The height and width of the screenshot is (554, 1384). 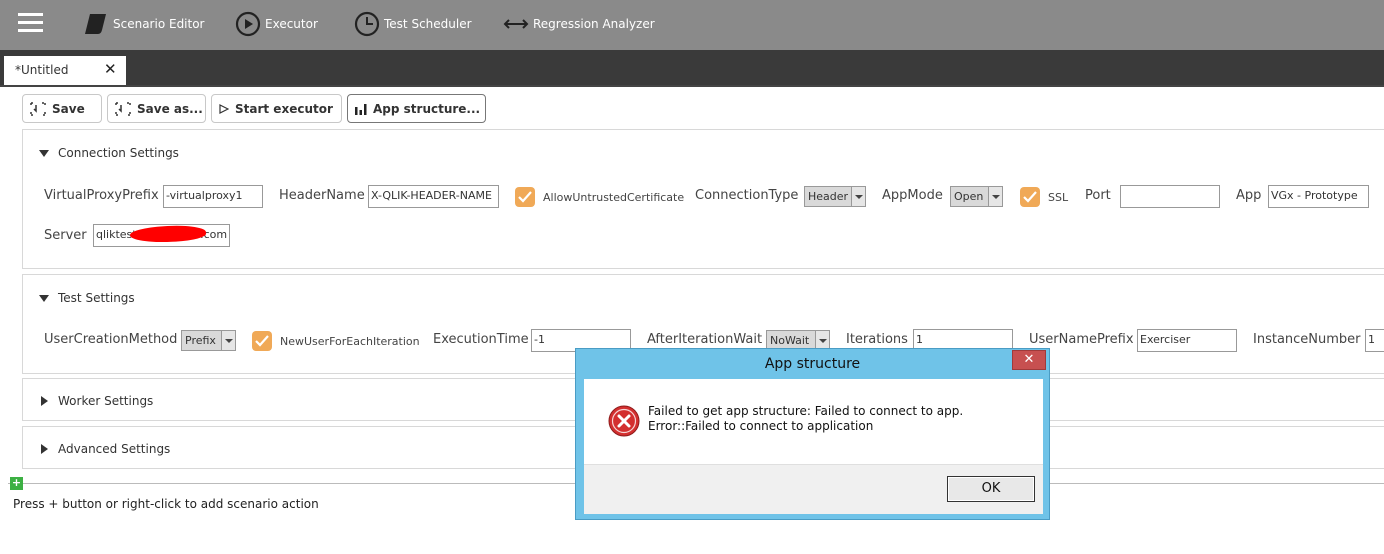 What do you see at coordinates (1249, 195) in the screenshot?
I see `app-label: App` at bounding box center [1249, 195].